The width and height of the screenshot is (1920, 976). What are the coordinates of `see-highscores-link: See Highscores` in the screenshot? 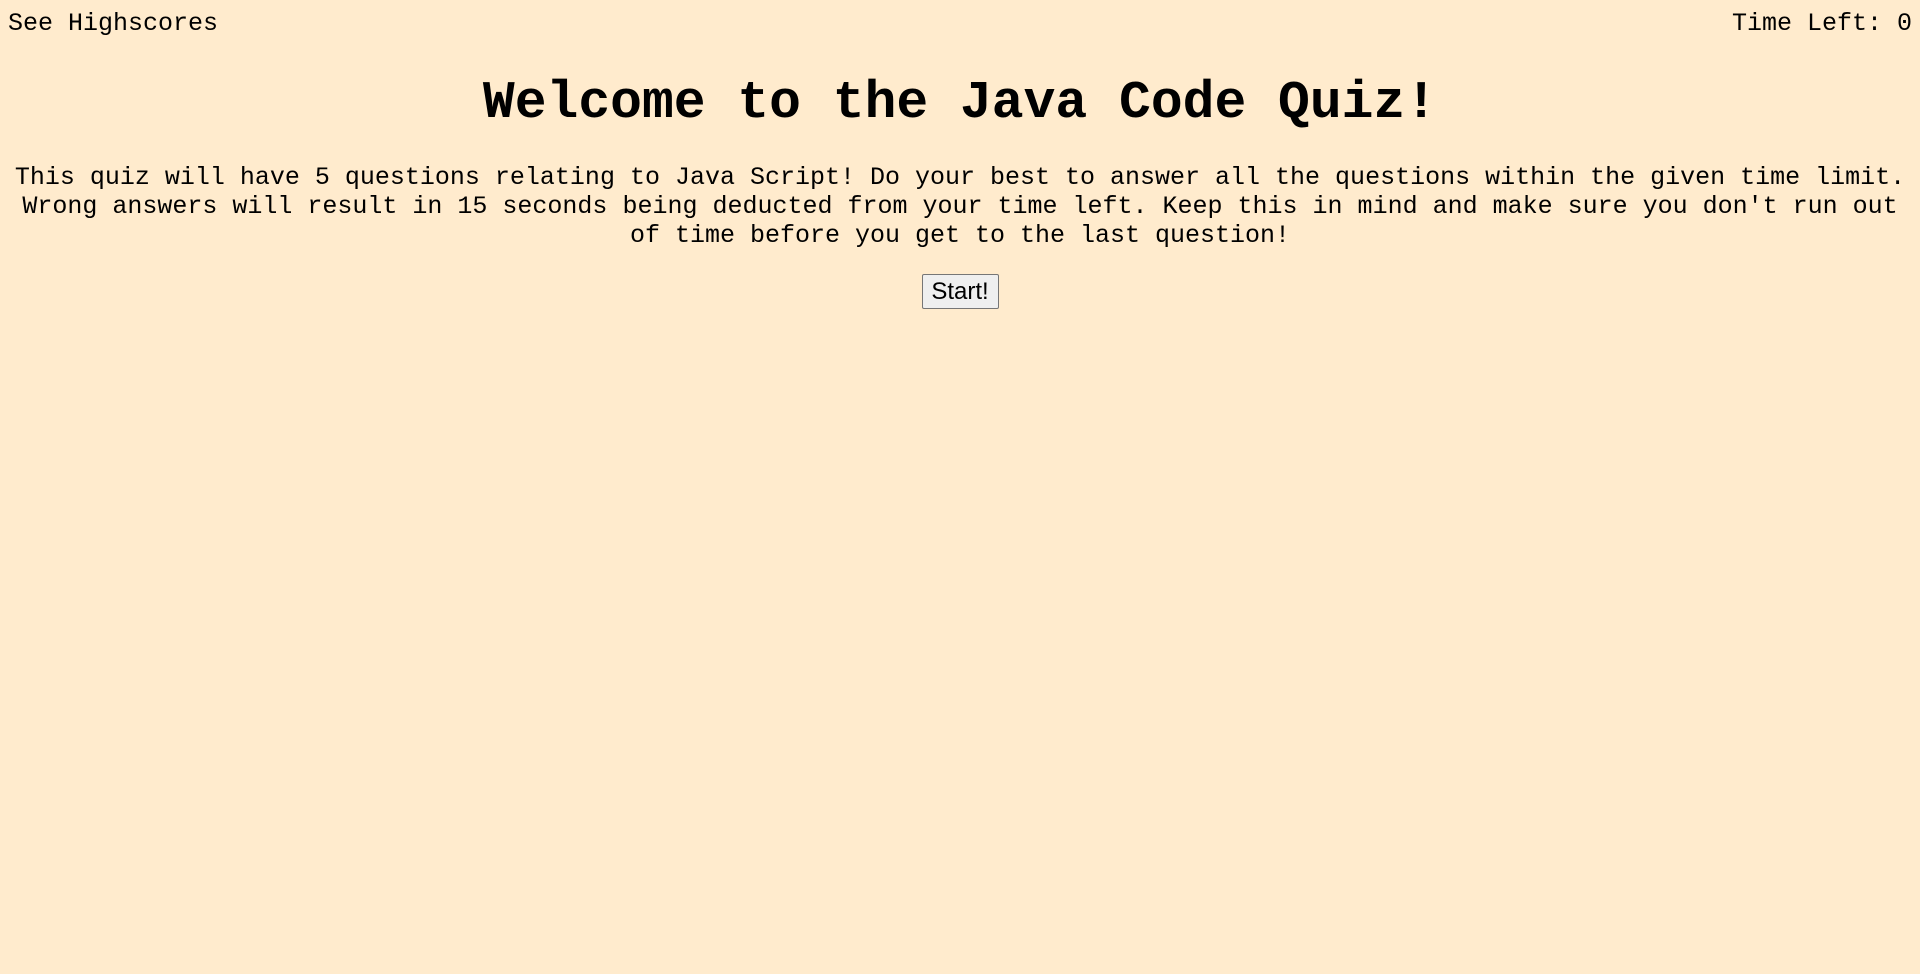 It's located at (113, 24).